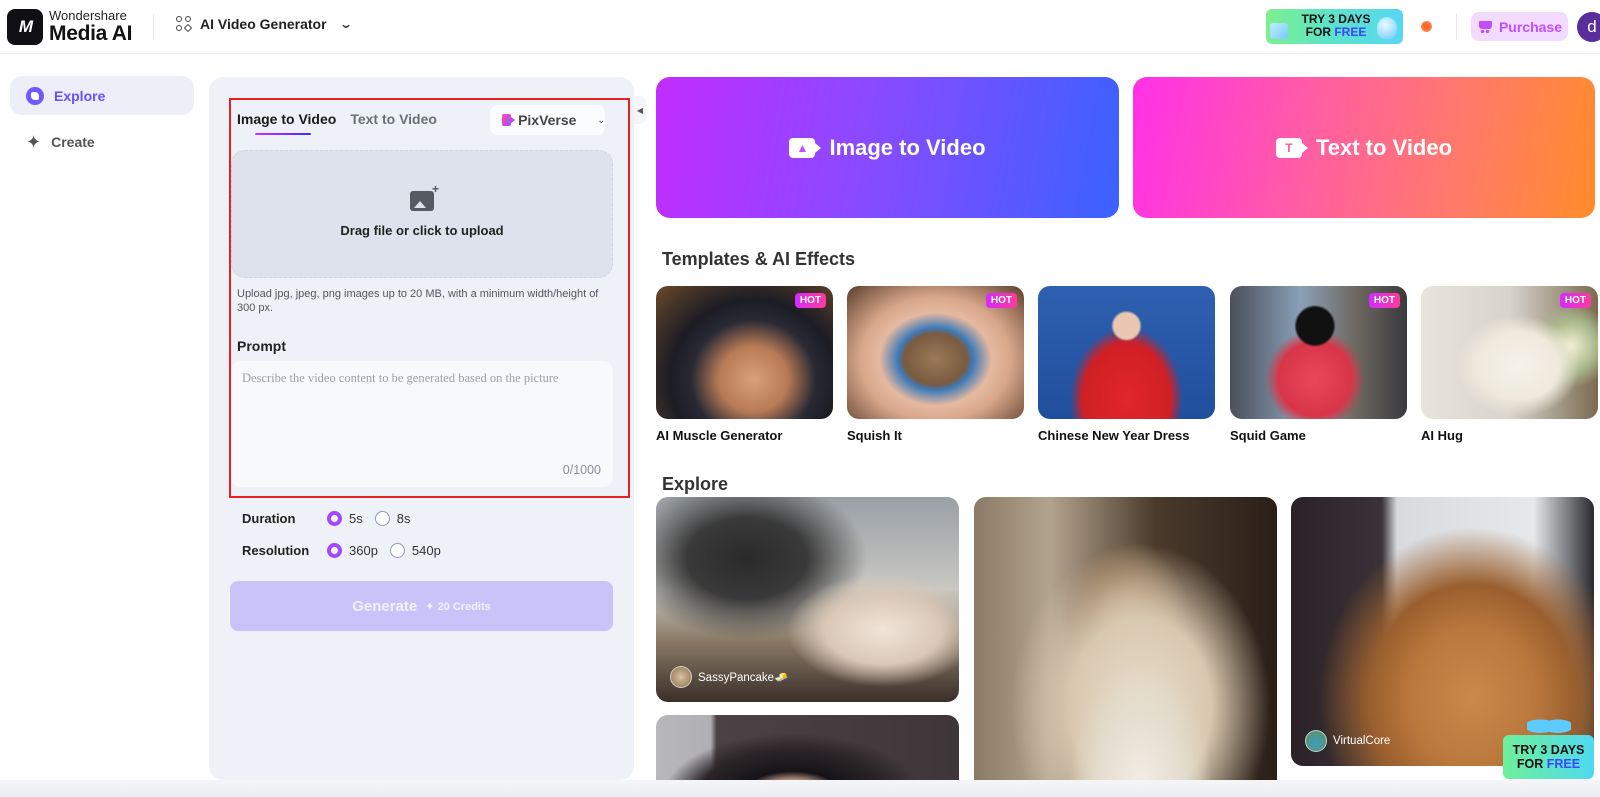  Describe the element at coordinates (1485, 26) in the screenshot. I see `cart-icon` at that location.